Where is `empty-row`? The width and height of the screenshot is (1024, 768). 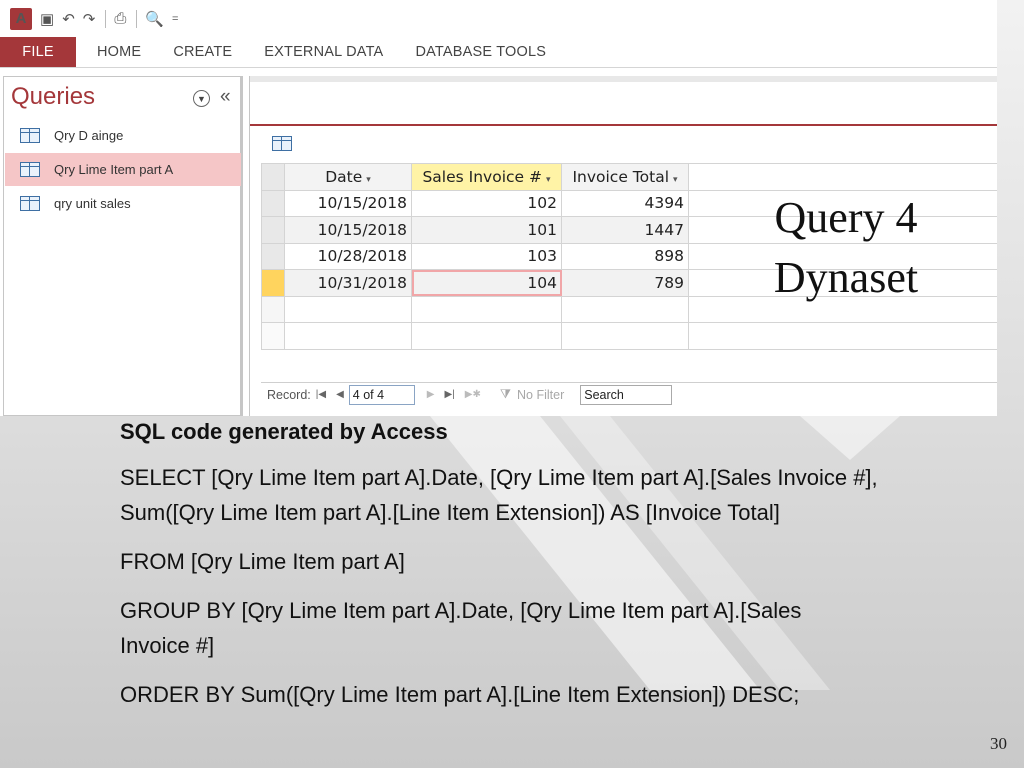
empty-row is located at coordinates (629, 336).